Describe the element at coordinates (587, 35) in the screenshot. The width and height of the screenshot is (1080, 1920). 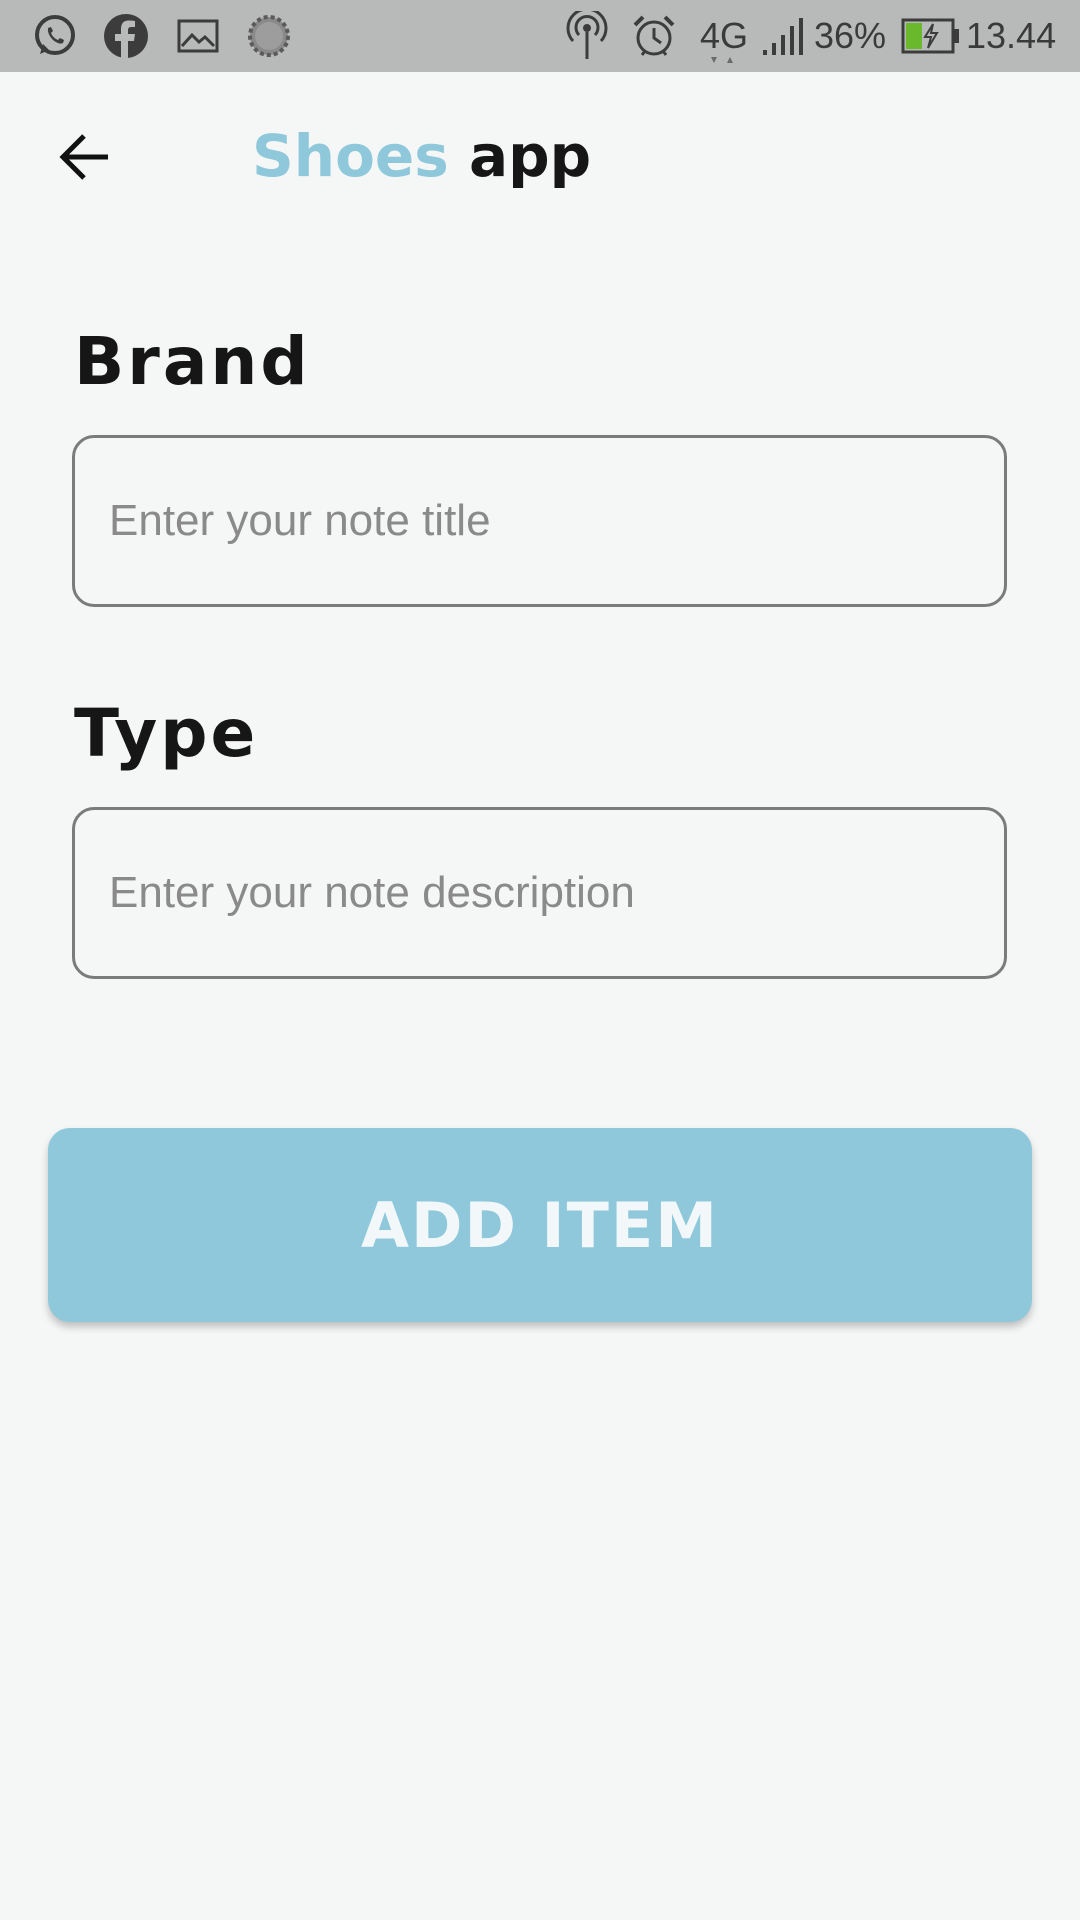
I see `hotspot-icon` at that location.